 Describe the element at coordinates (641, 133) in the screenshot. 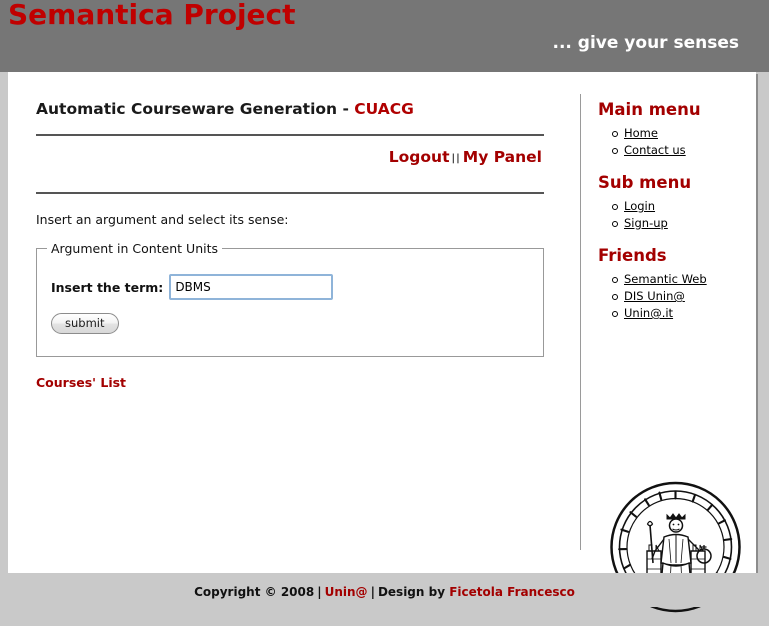

I see `sidebar-item-home: Home` at that location.